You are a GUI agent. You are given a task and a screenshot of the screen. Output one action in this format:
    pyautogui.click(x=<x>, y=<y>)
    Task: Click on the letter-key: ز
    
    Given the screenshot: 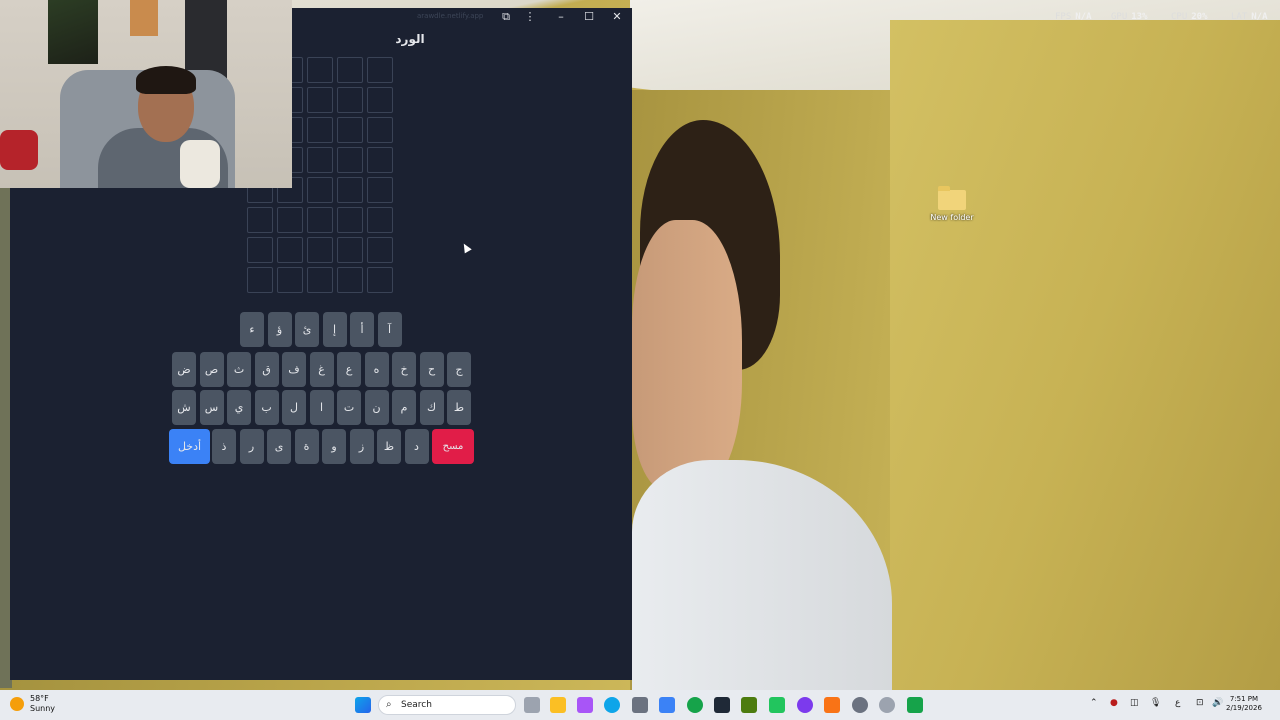 What is the action you would take?
    pyautogui.click(x=361, y=446)
    